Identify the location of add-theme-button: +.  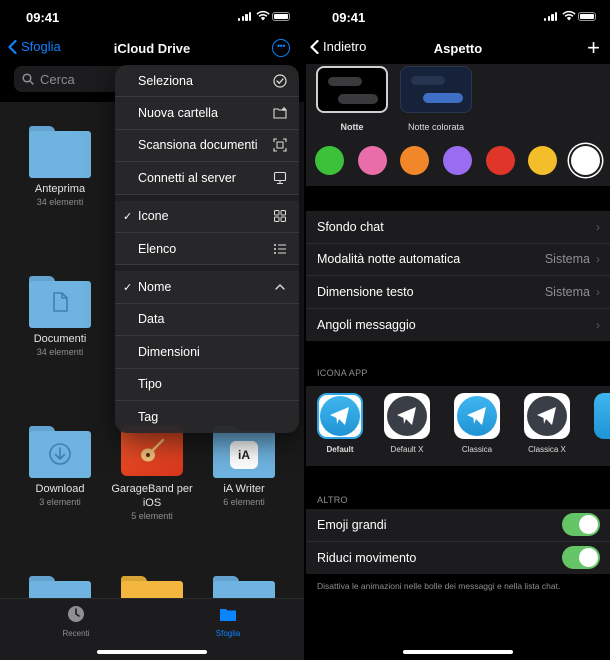
(593, 48).